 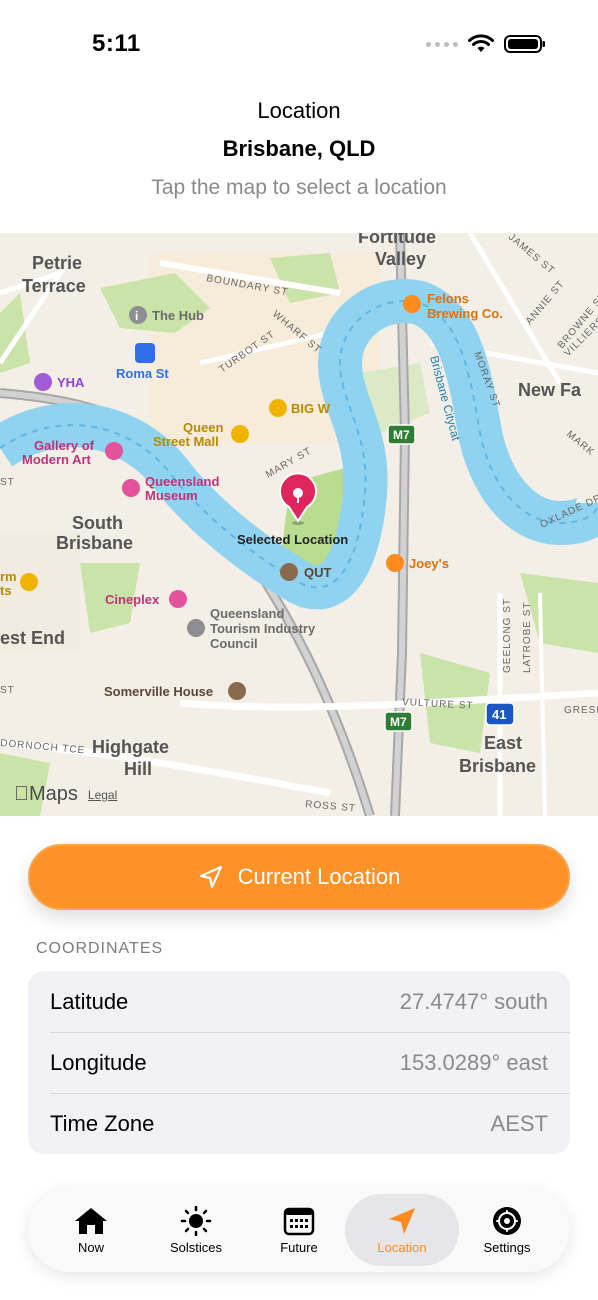 I want to click on map-hint: Tap the map to select a location, so click(x=299, y=187).